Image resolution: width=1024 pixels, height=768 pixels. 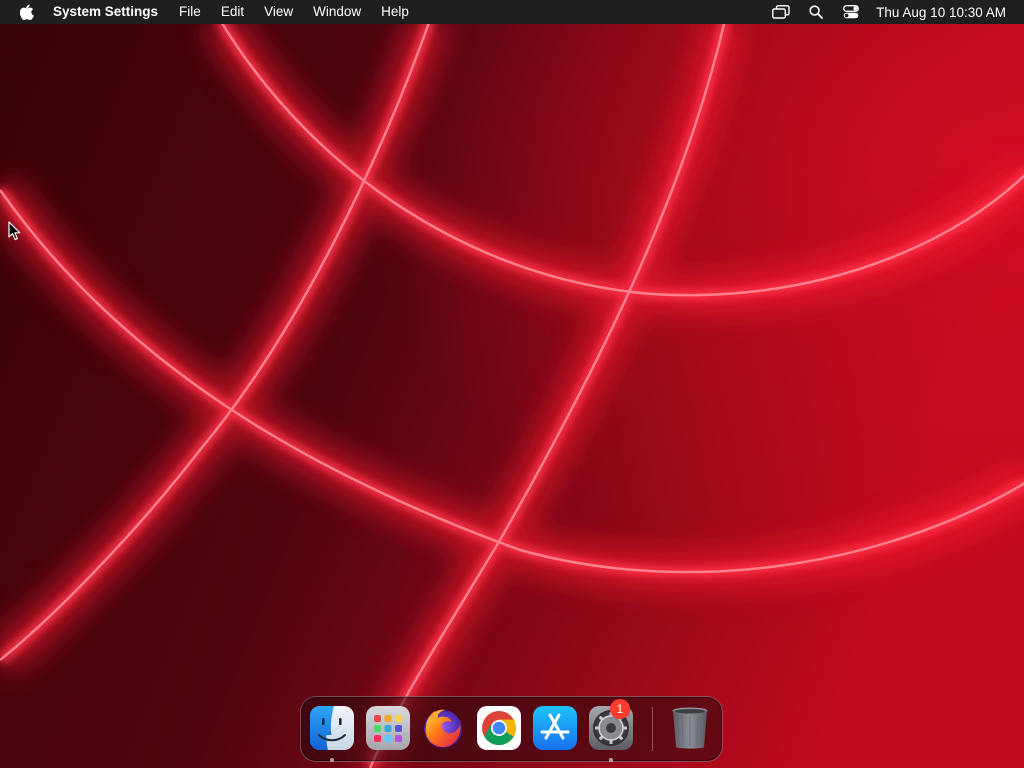 I want to click on dock-separator, so click(x=652, y=729).